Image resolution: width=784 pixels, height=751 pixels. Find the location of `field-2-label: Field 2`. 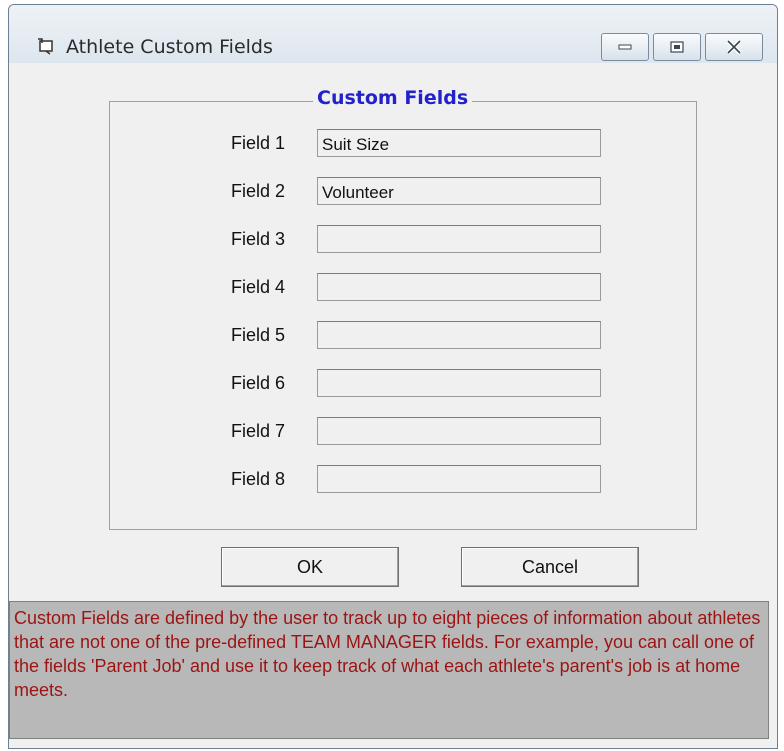

field-2-label: Field 2 is located at coordinates (258, 191).